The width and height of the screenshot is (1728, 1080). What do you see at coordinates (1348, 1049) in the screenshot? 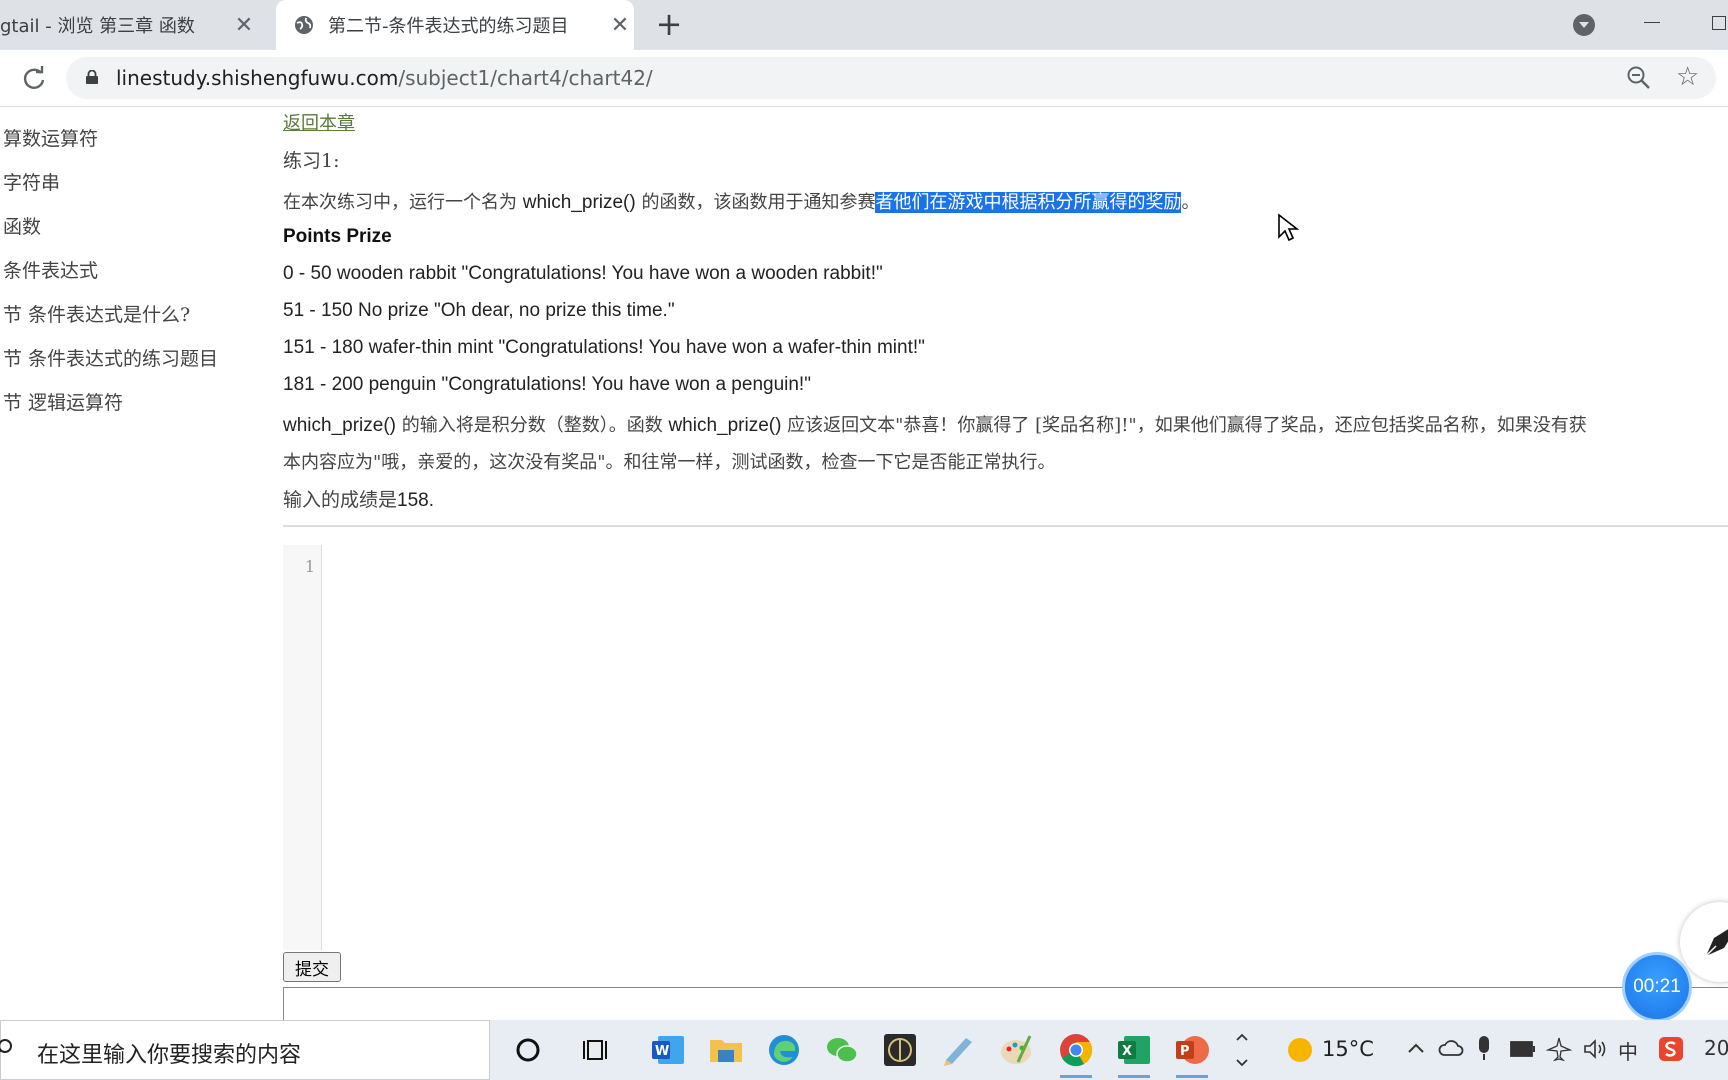
I see `weather-temperature: 15°C` at bounding box center [1348, 1049].